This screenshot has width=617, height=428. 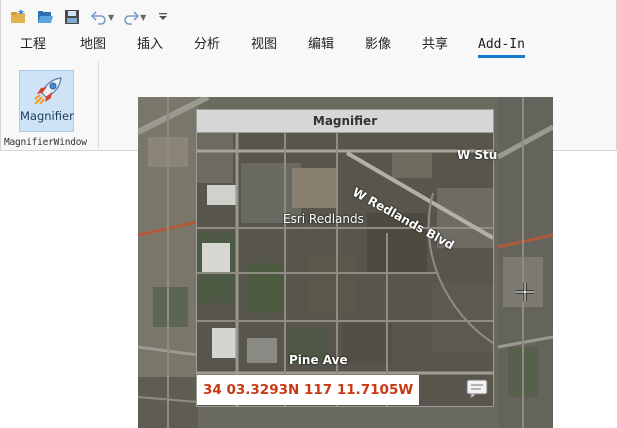 I want to click on tab-imagery: 影像, so click(x=378, y=45).